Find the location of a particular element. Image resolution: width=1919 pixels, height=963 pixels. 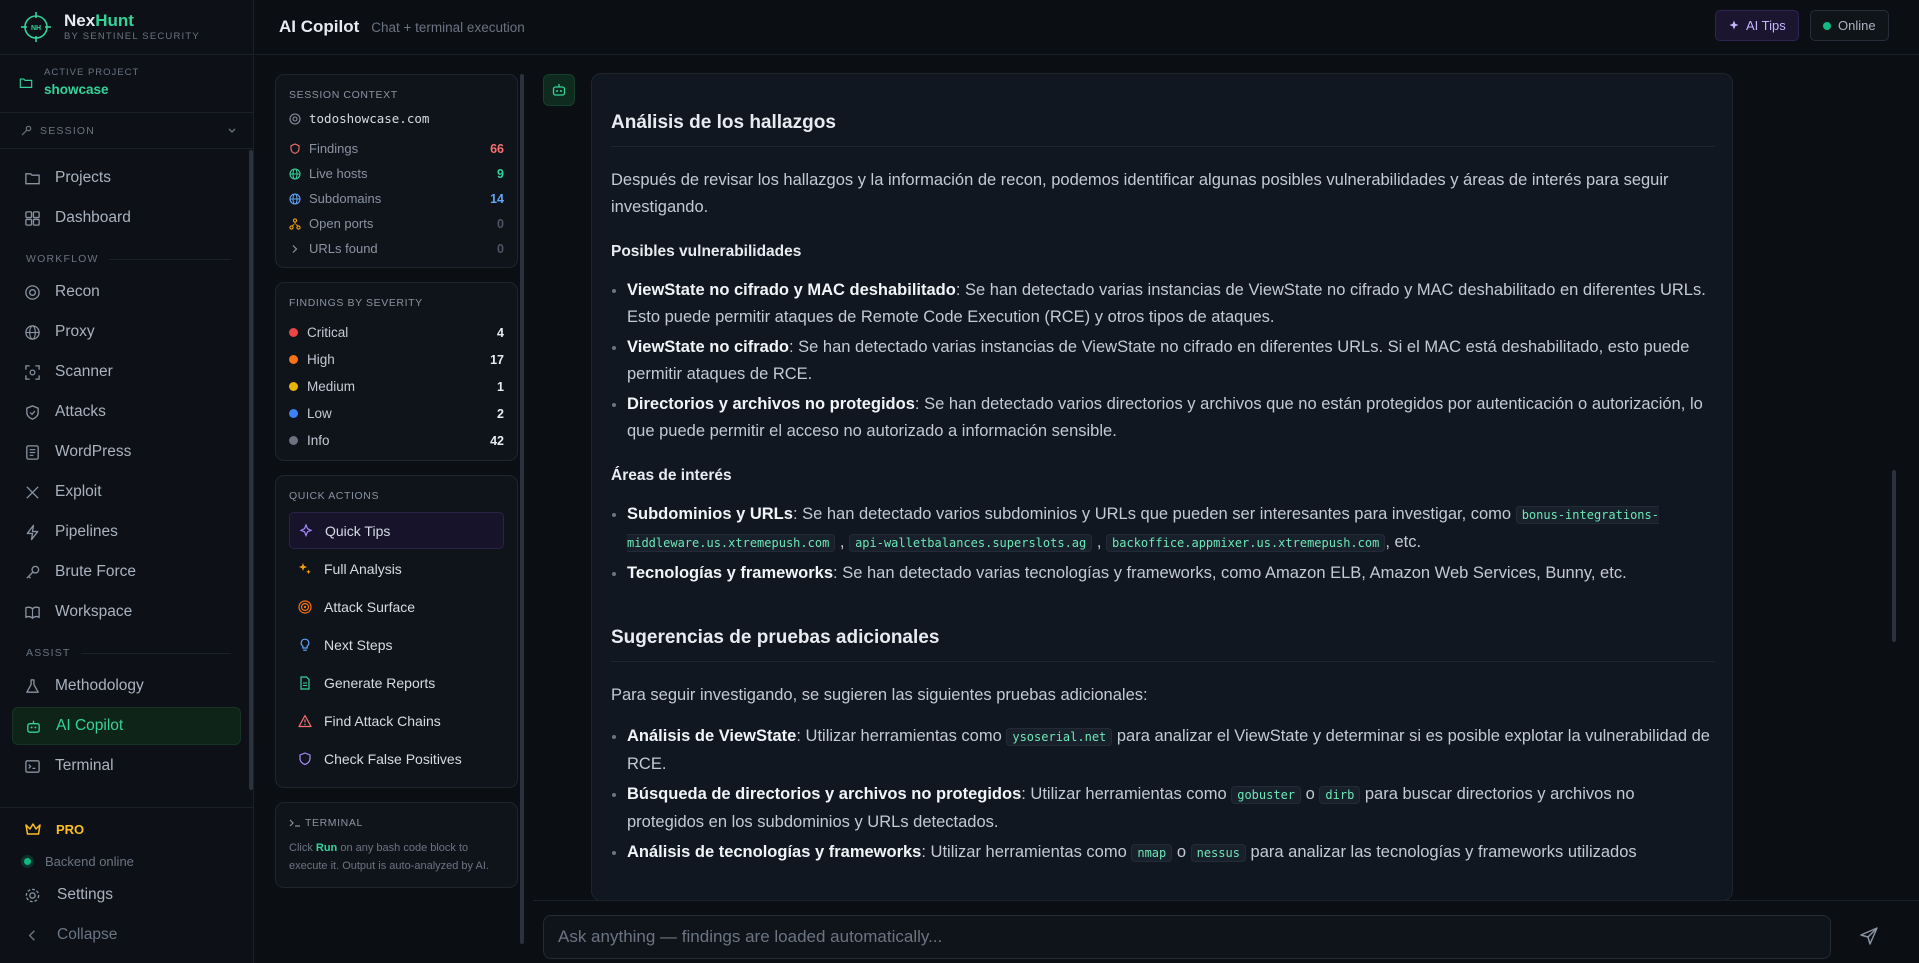

sidebar-item-wordpress: WordPress is located at coordinates (126, 452).